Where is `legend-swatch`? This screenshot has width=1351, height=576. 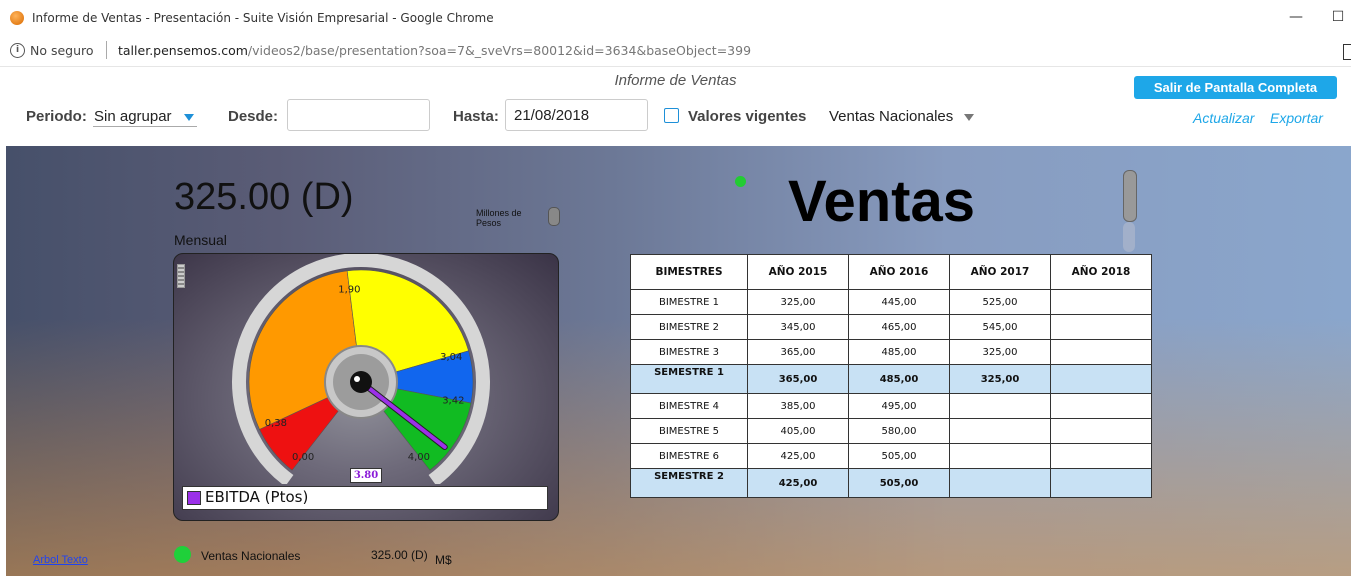
legend-swatch is located at coordinates (194, 498).